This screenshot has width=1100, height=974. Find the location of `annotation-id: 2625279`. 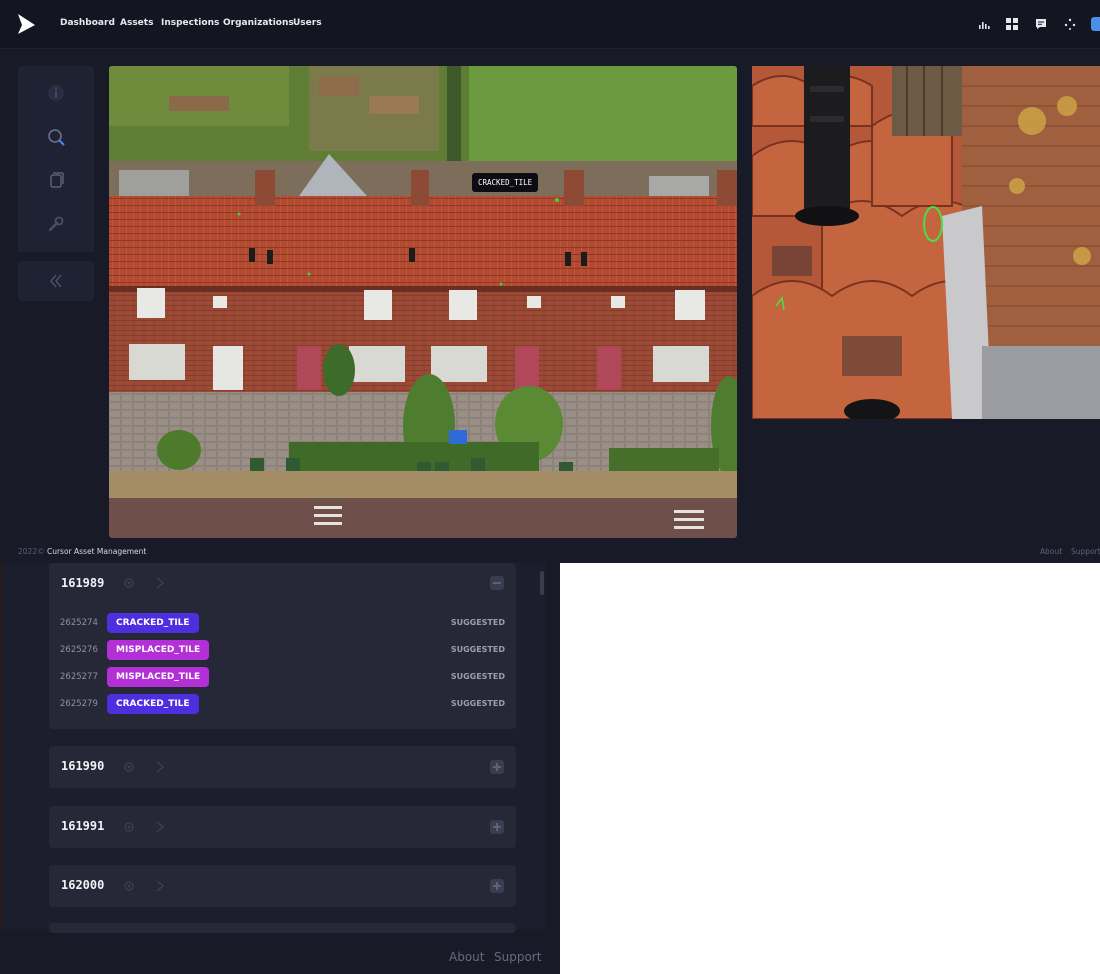

annotation-id: 2625279 is located at coordinates (79, 704).